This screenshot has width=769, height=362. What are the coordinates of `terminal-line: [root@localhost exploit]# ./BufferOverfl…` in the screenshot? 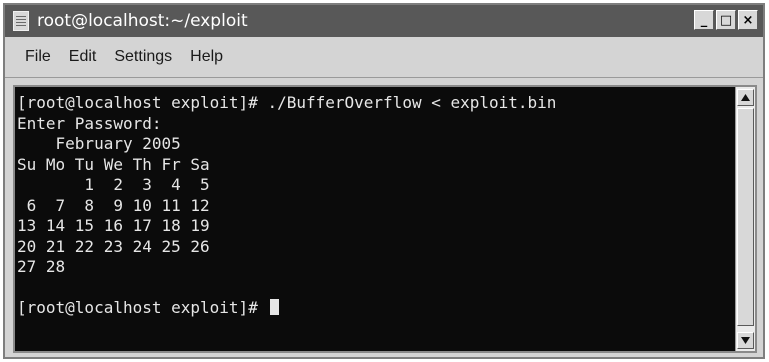 It's located at (287, 102).